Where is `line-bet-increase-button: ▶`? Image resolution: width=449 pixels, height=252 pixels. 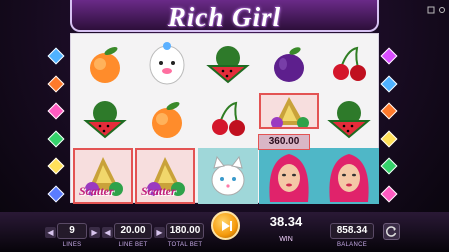
line-bet-increase-button: ▶ is located at coordinates (159, 232).